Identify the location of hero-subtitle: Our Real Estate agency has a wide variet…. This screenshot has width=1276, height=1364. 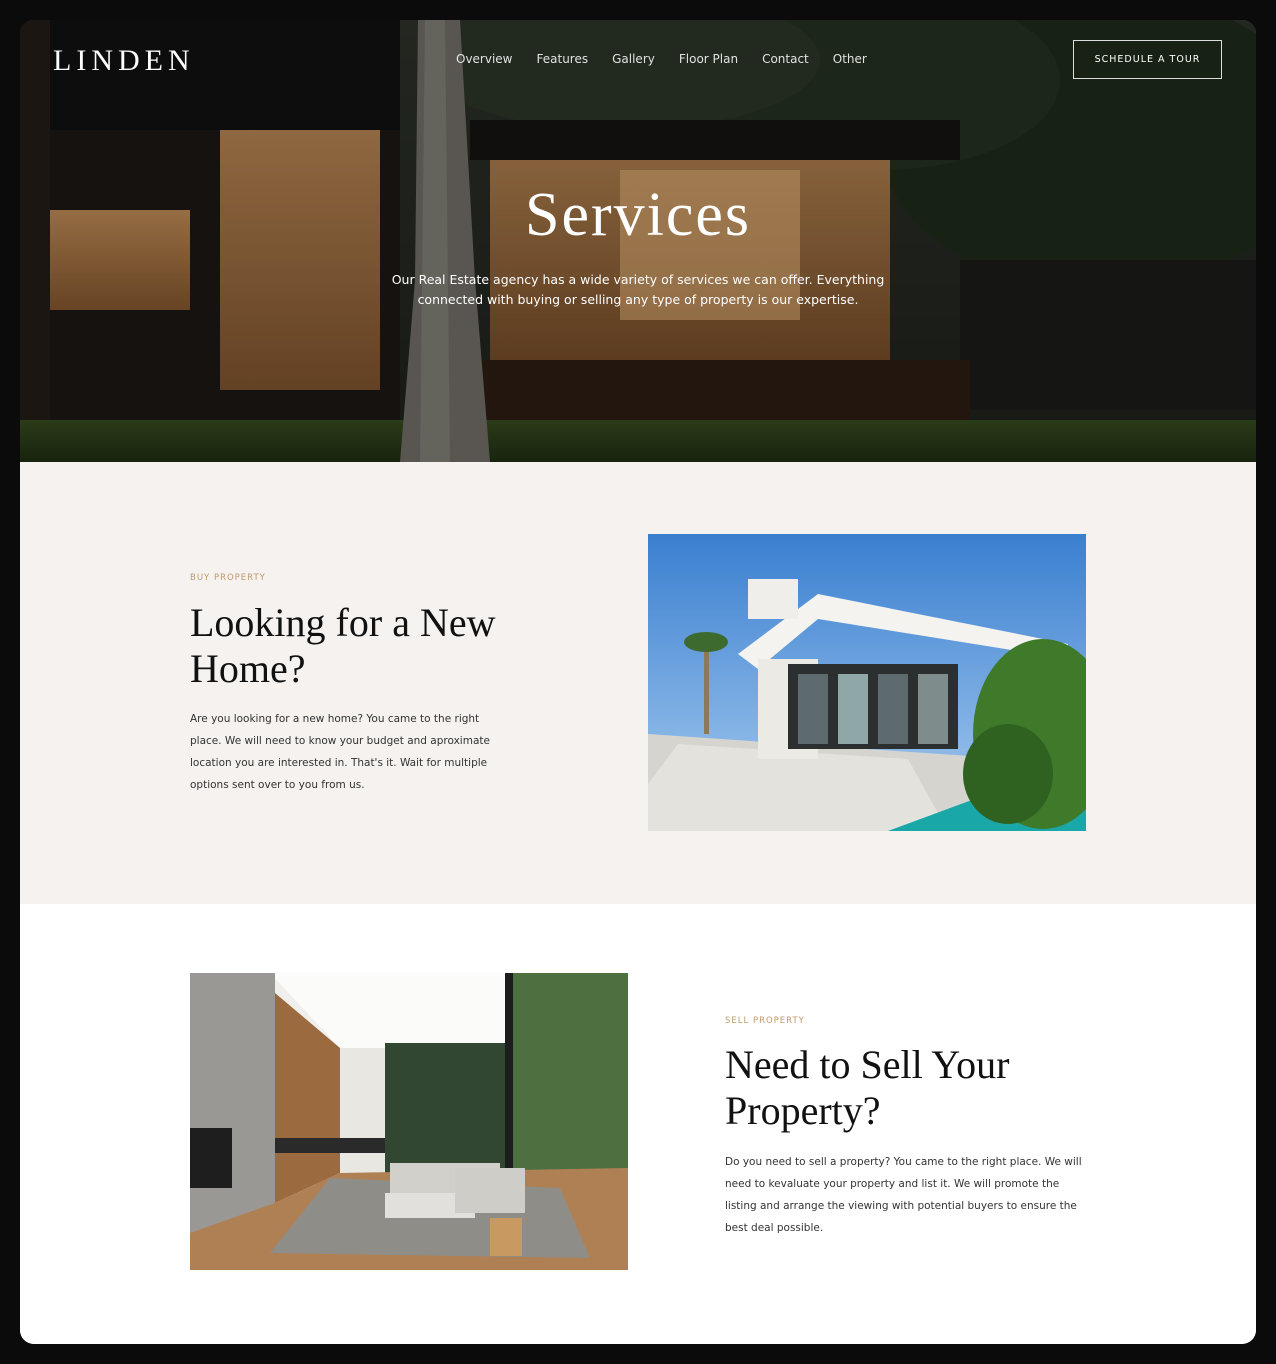
(638, 289).